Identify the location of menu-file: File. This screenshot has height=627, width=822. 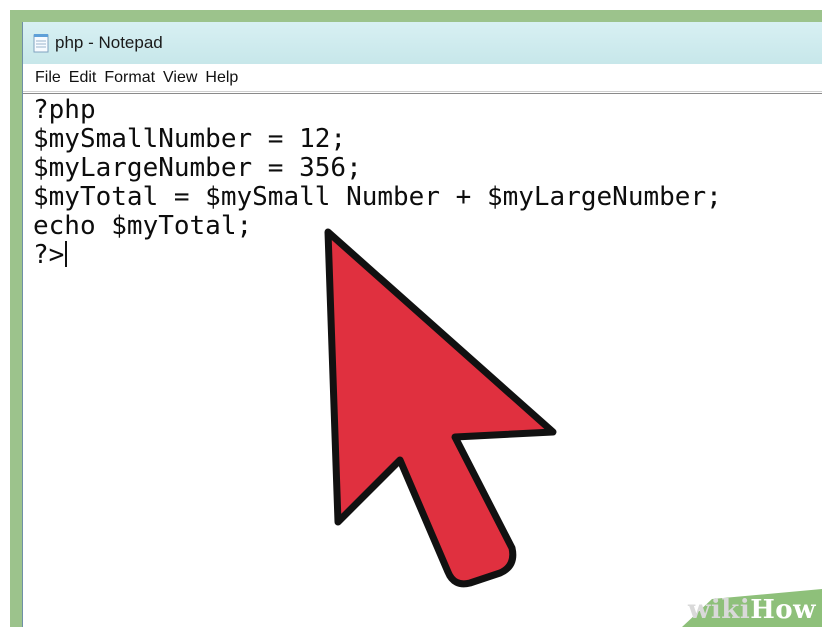
(50, 78).